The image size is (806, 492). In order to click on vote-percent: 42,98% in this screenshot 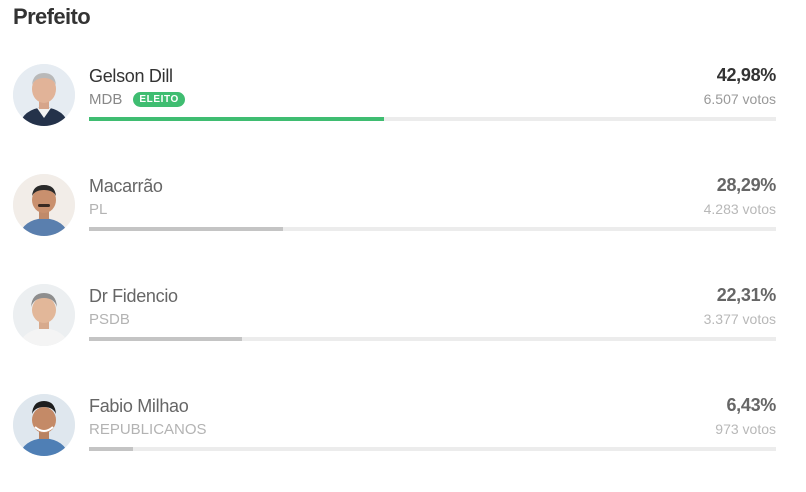, I will do `click(746, 75)`.